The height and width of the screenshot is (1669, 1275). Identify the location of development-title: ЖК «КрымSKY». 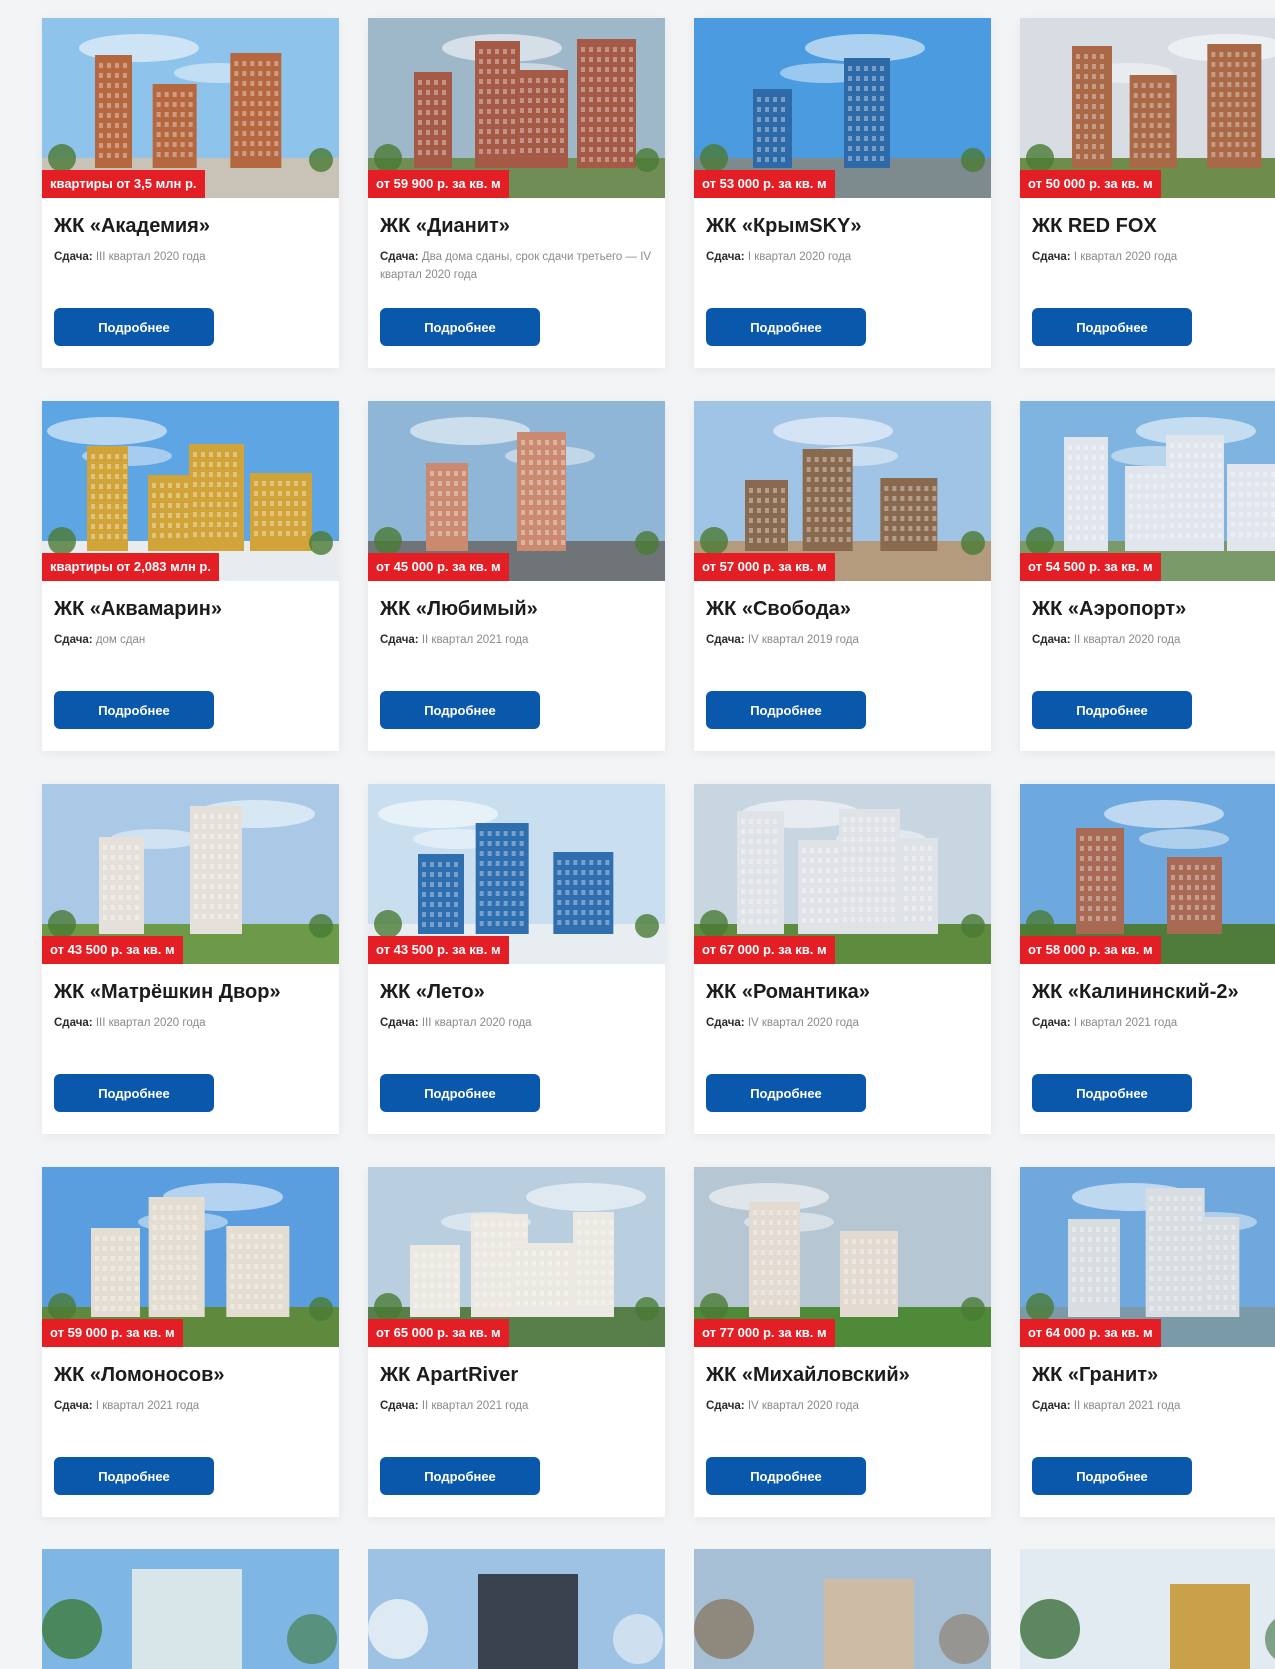
(842, 226).